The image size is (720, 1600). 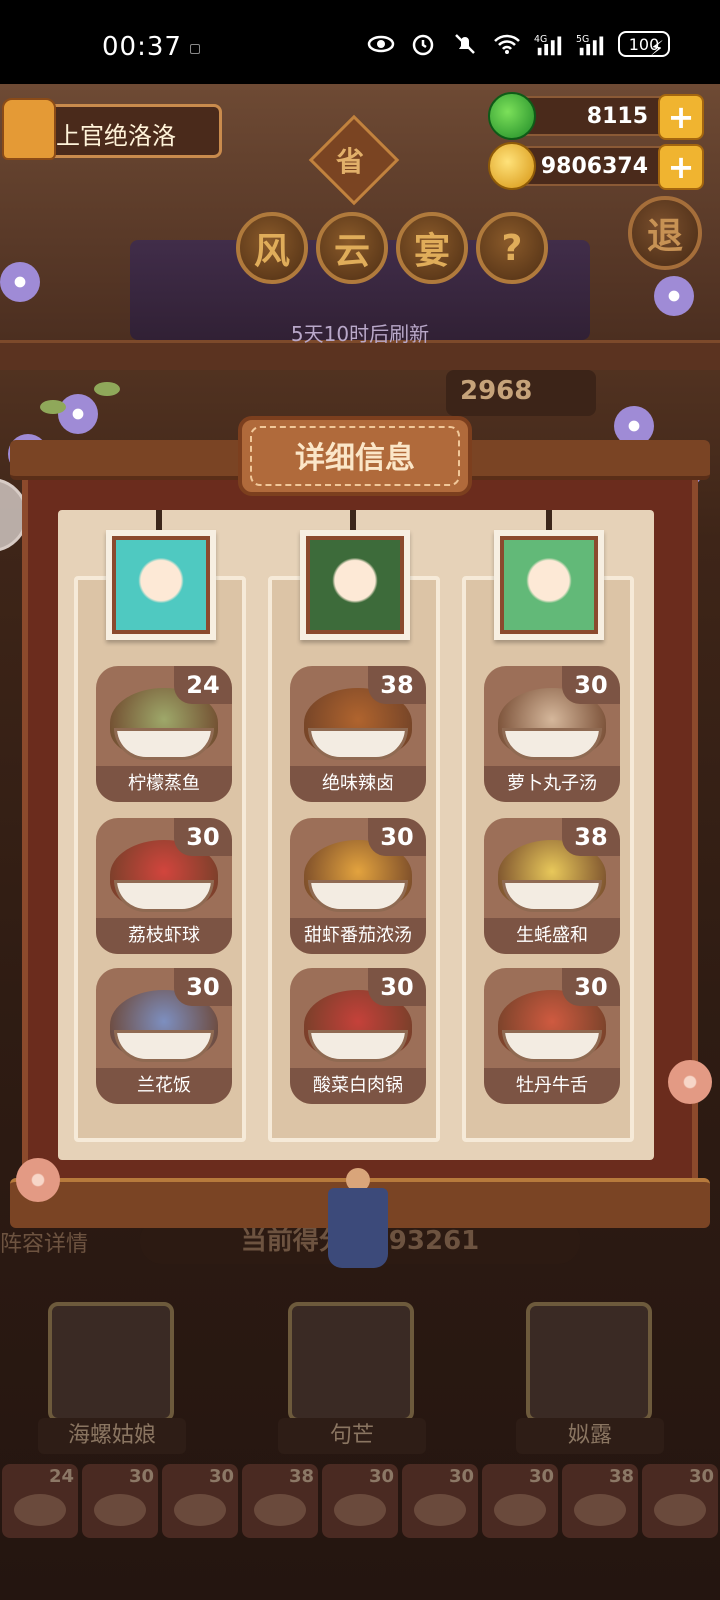 What do you see at coordinates (549, 44) in the screenshot?
I see `signal-4g-icon: 4G` at bounding box center [549, 44].